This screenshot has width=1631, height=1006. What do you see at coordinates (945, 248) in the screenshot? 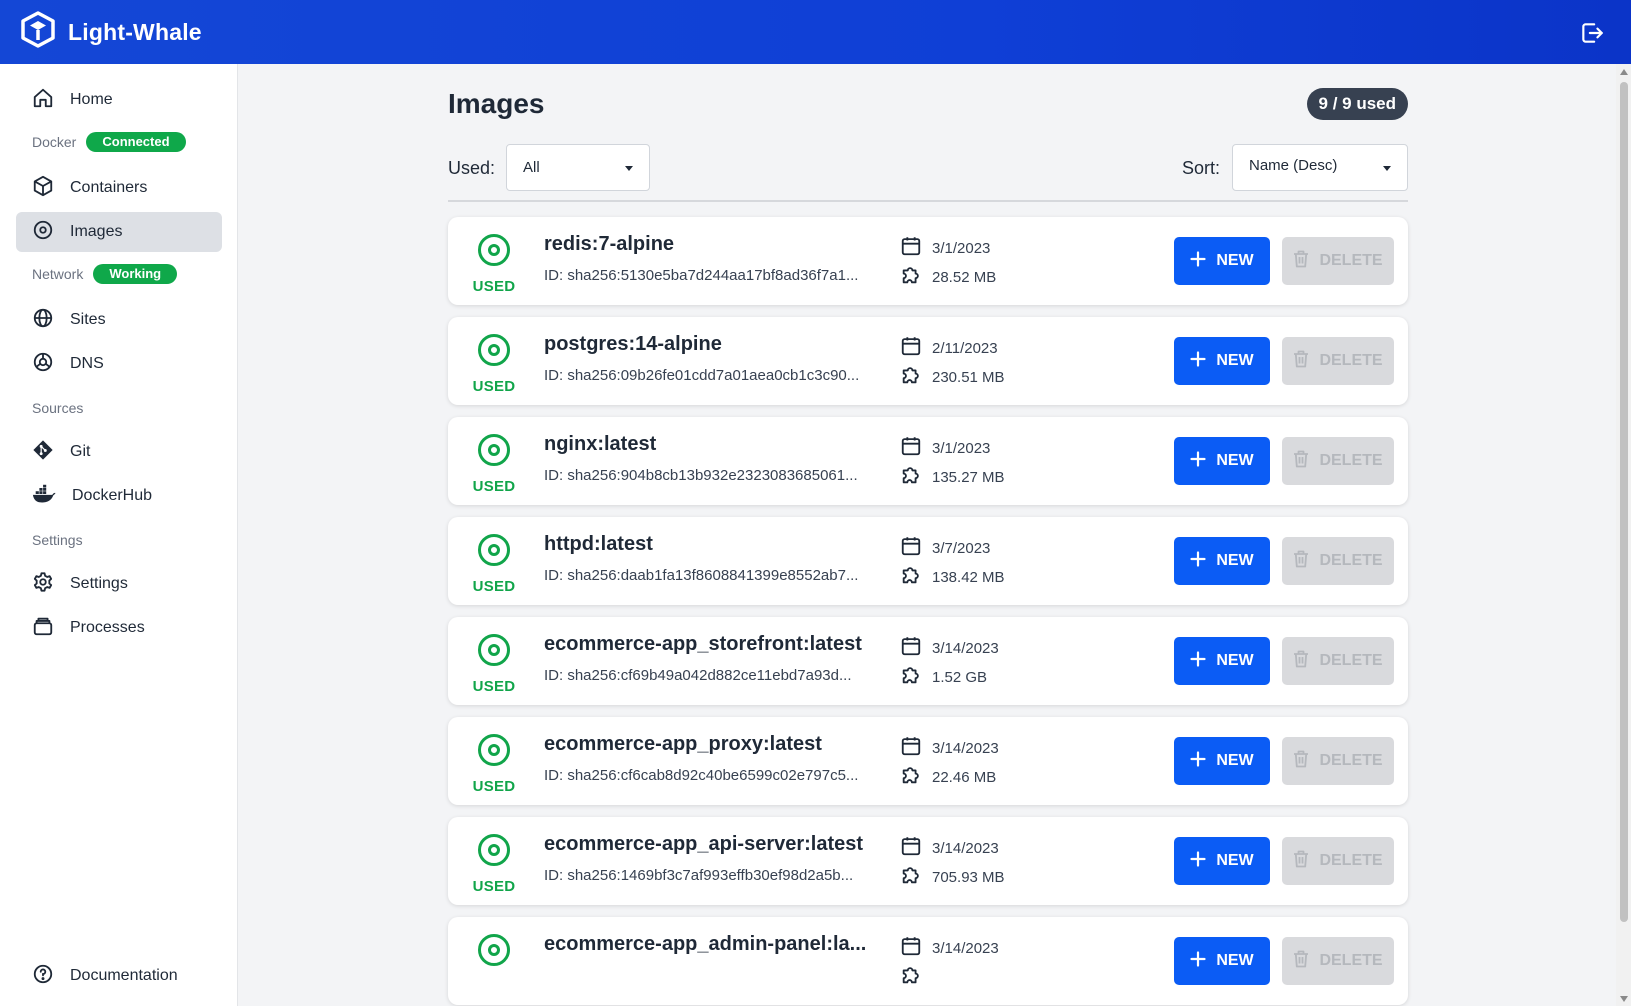
I see `image-date: 3/1/2023` at bounding box center [945, 248].